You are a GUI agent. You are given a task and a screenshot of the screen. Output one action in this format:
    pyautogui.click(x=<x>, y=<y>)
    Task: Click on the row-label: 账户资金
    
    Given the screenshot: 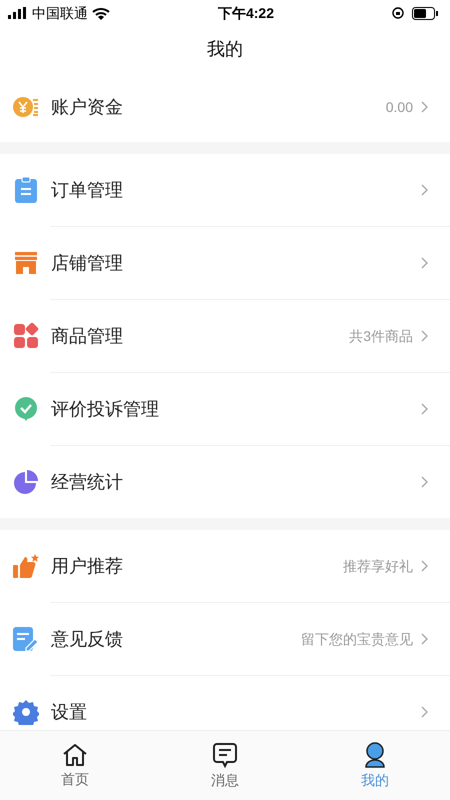 What is the action you would take?
    pyautogui.click(x=87, y=107)
    